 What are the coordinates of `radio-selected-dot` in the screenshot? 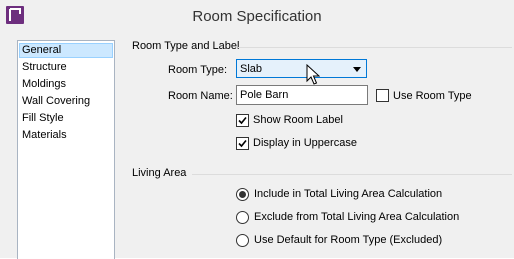 It's located at (242, 194).